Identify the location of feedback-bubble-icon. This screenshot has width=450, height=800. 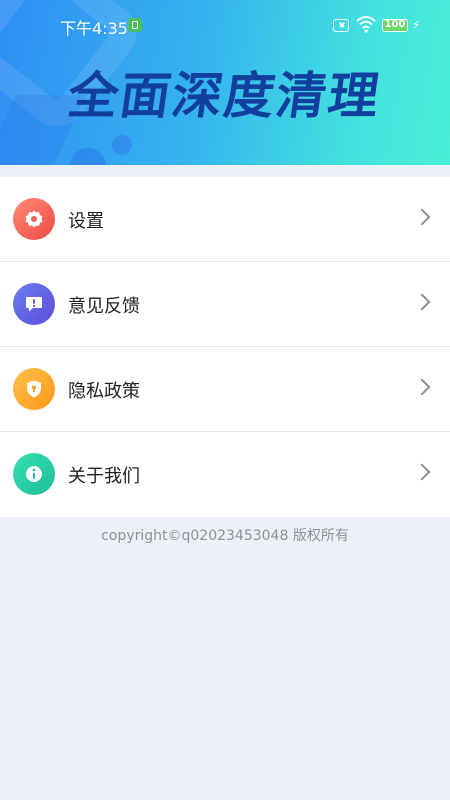
(34, 304).